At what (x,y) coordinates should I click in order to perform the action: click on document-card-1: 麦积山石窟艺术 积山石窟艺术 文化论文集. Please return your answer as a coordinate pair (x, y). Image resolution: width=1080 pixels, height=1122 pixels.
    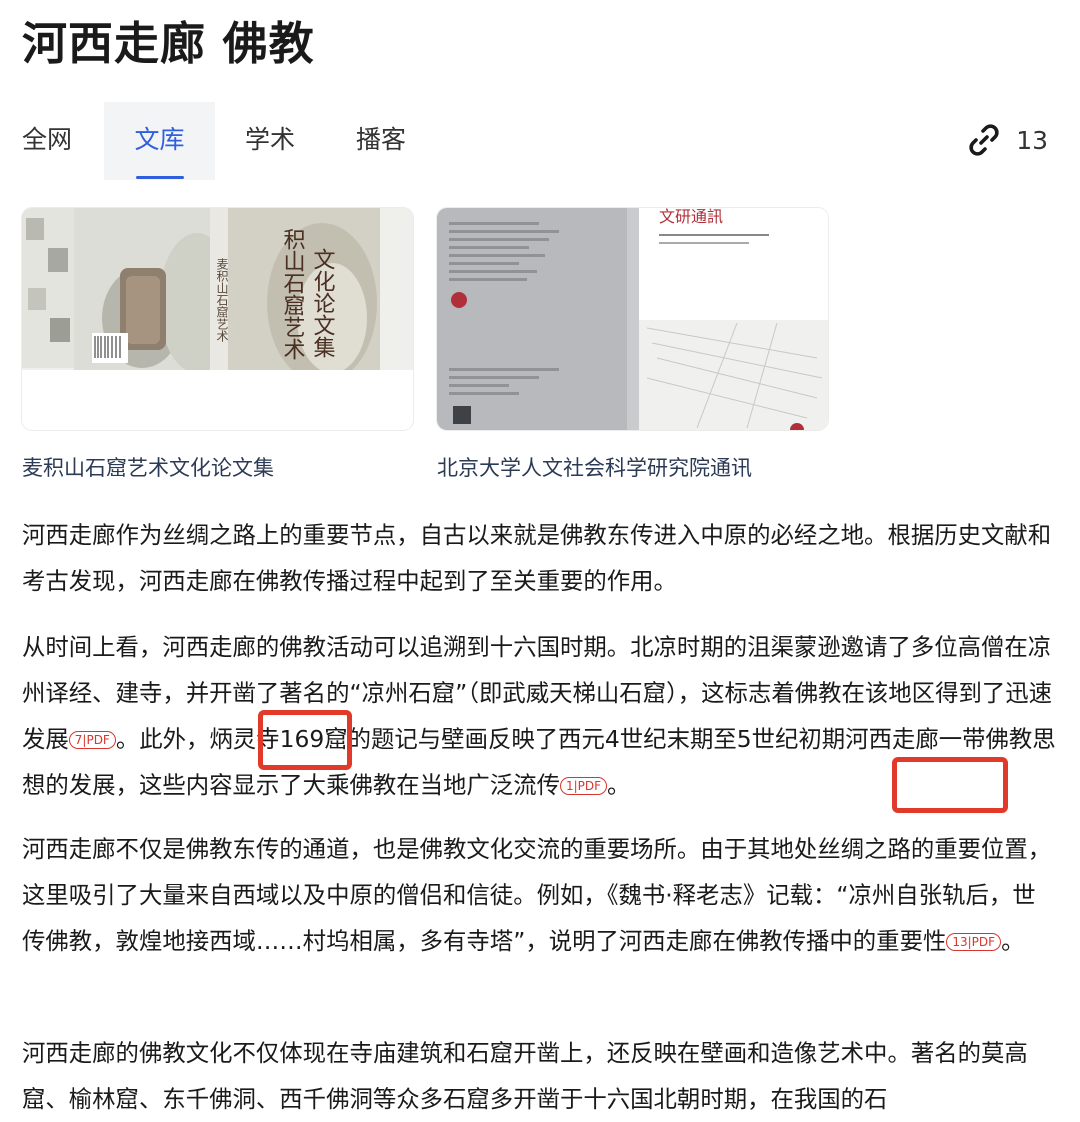
    Looking at the image, I should click on (217, 319).